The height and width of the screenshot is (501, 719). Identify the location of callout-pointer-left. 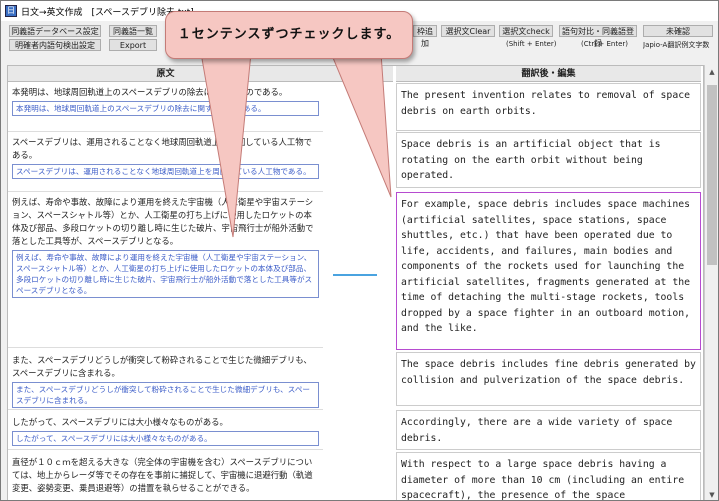
(226, 145).